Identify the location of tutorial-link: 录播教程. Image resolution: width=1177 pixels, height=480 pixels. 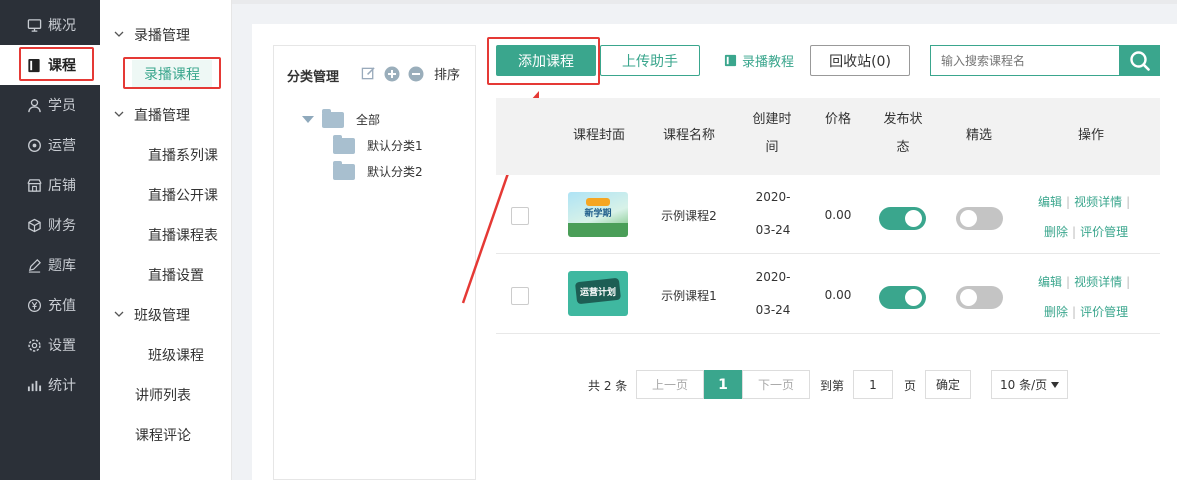
(759, 60).